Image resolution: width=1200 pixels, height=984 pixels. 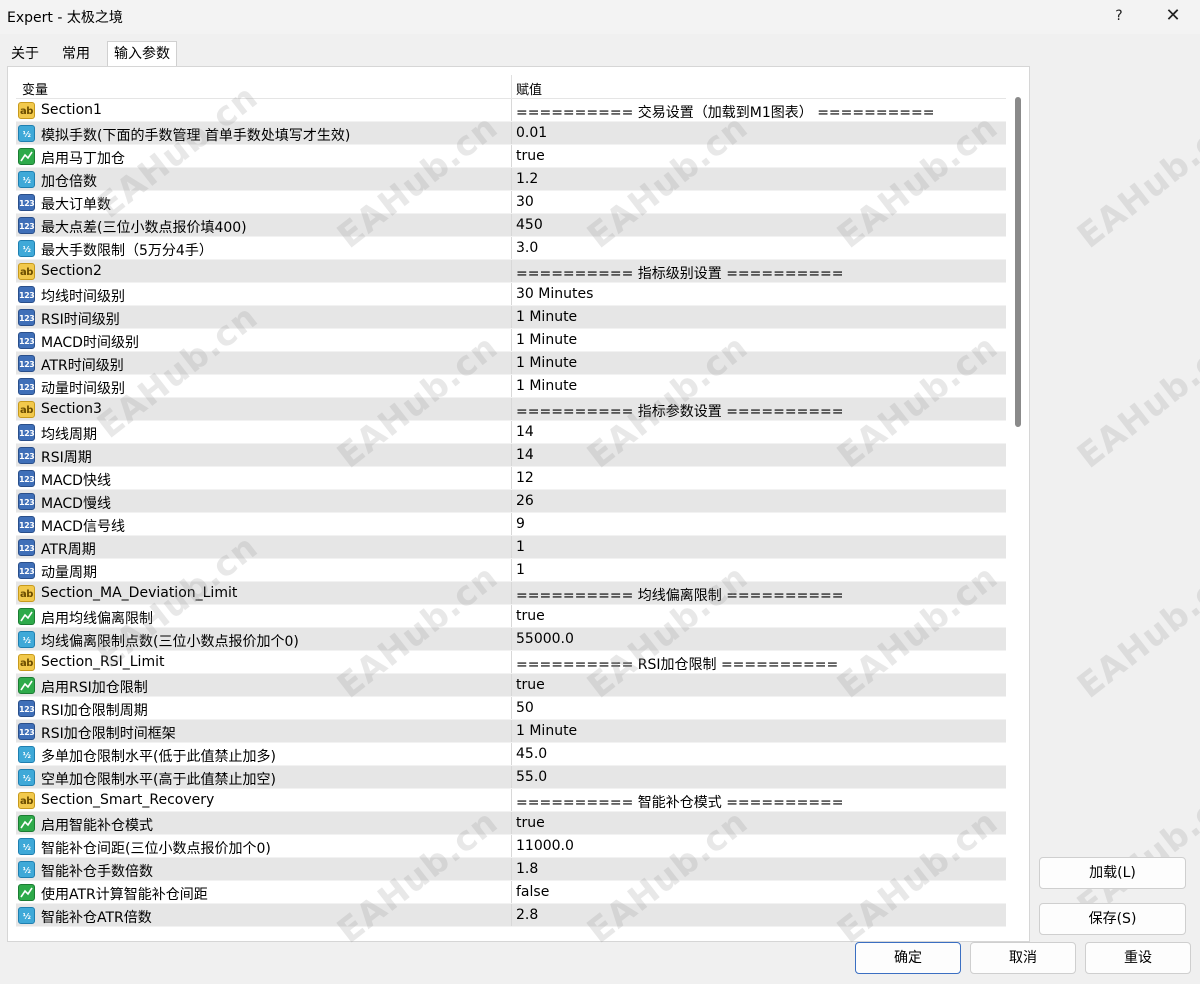 What do you see at coordinates (511, 777) in the screenshot?
I see `parameter-row: ½ 空单加仓限制水平(高于此值禁止加空) 55.0` at bounding box center [511, 777].